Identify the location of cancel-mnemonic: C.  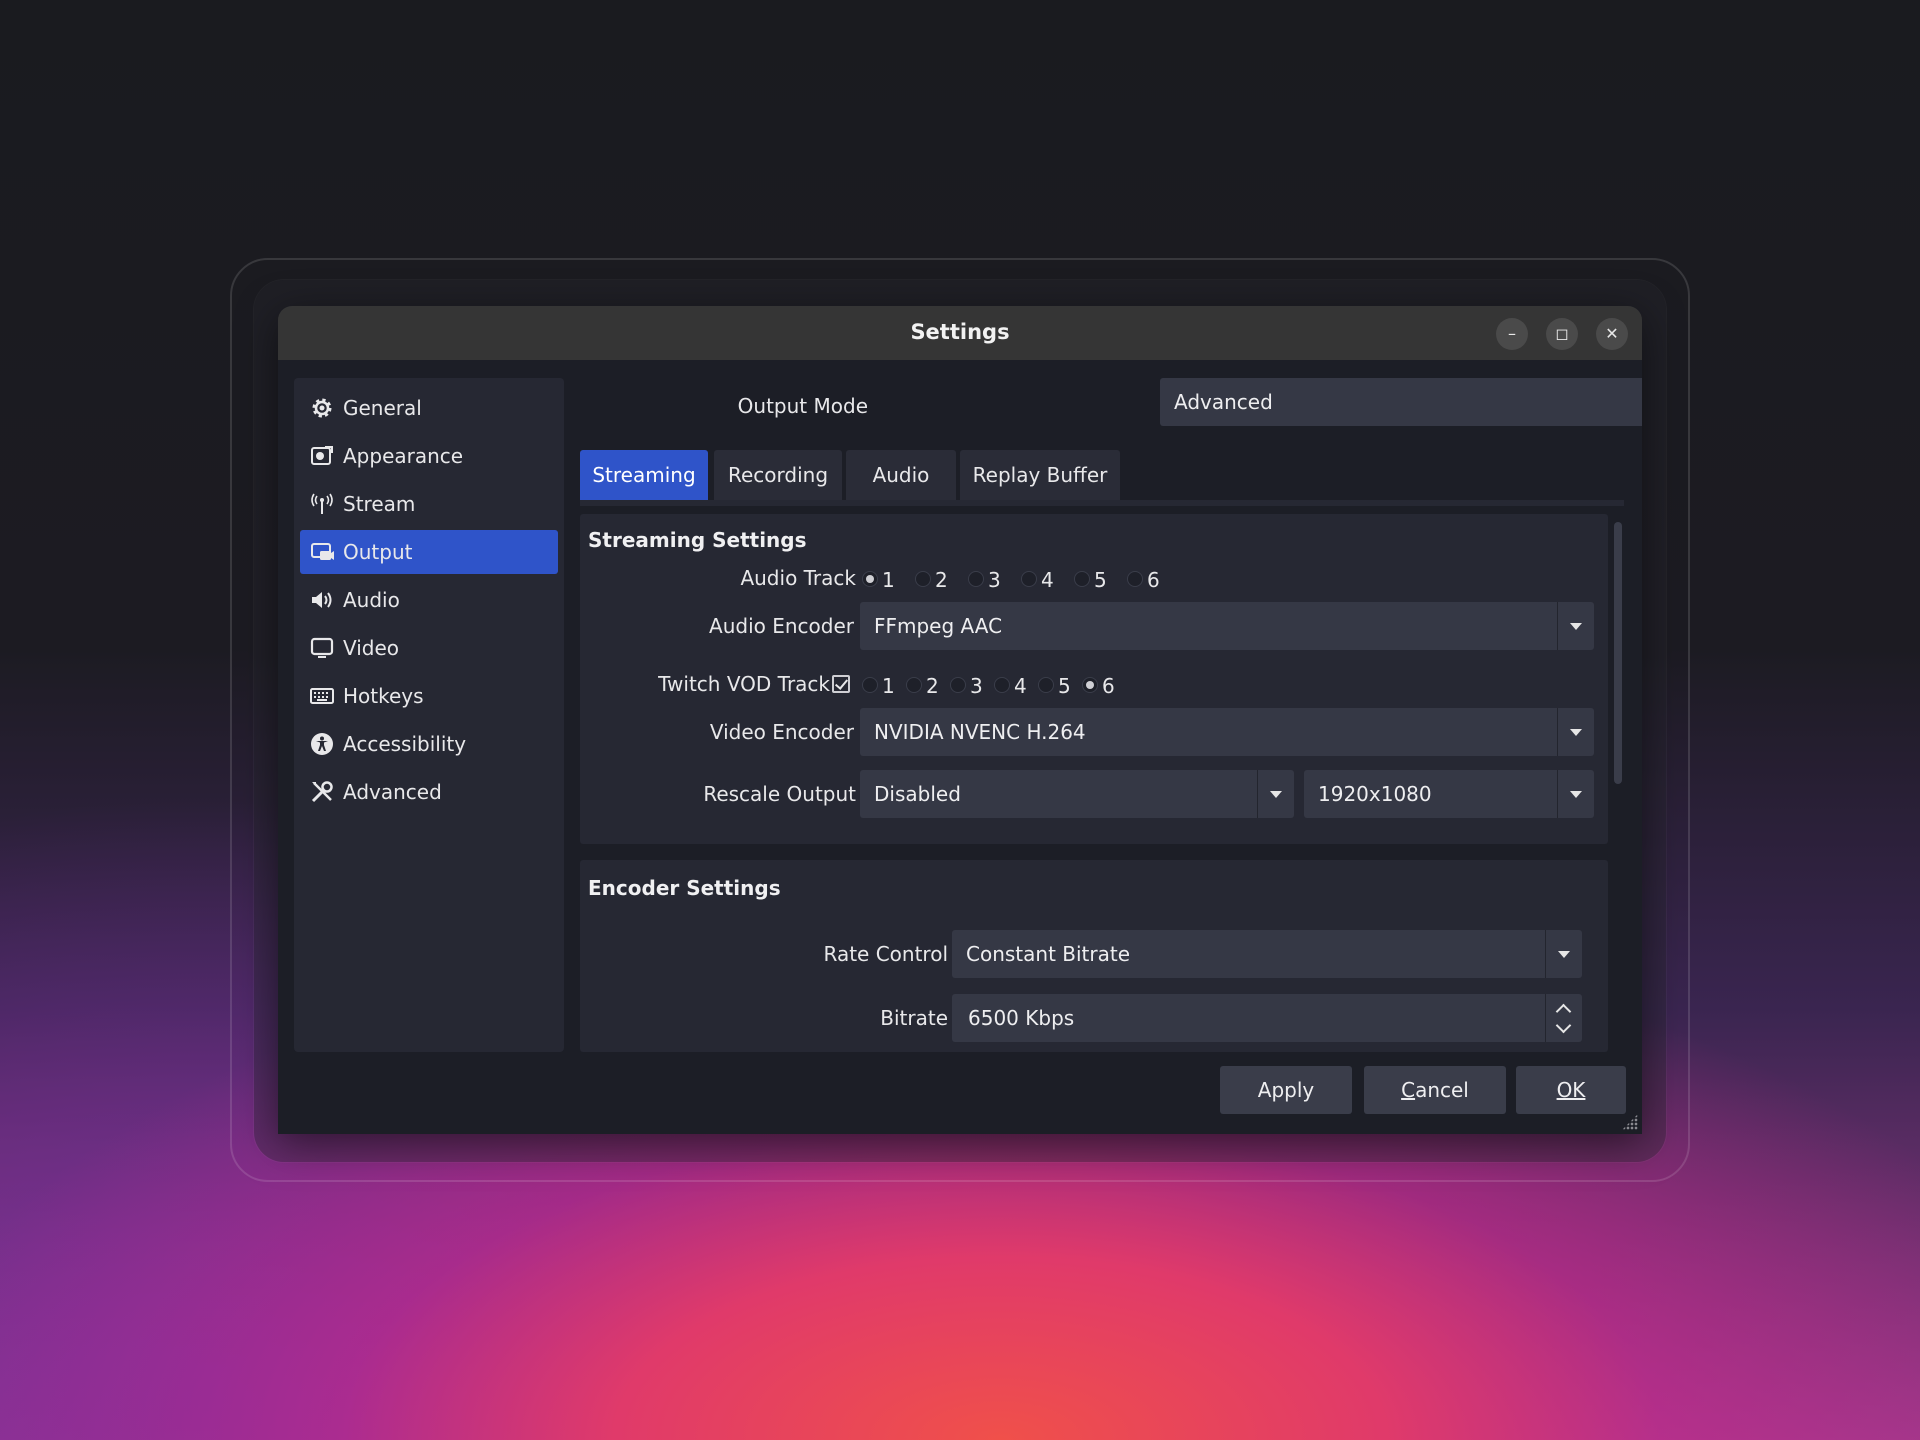
(1408, 1090).